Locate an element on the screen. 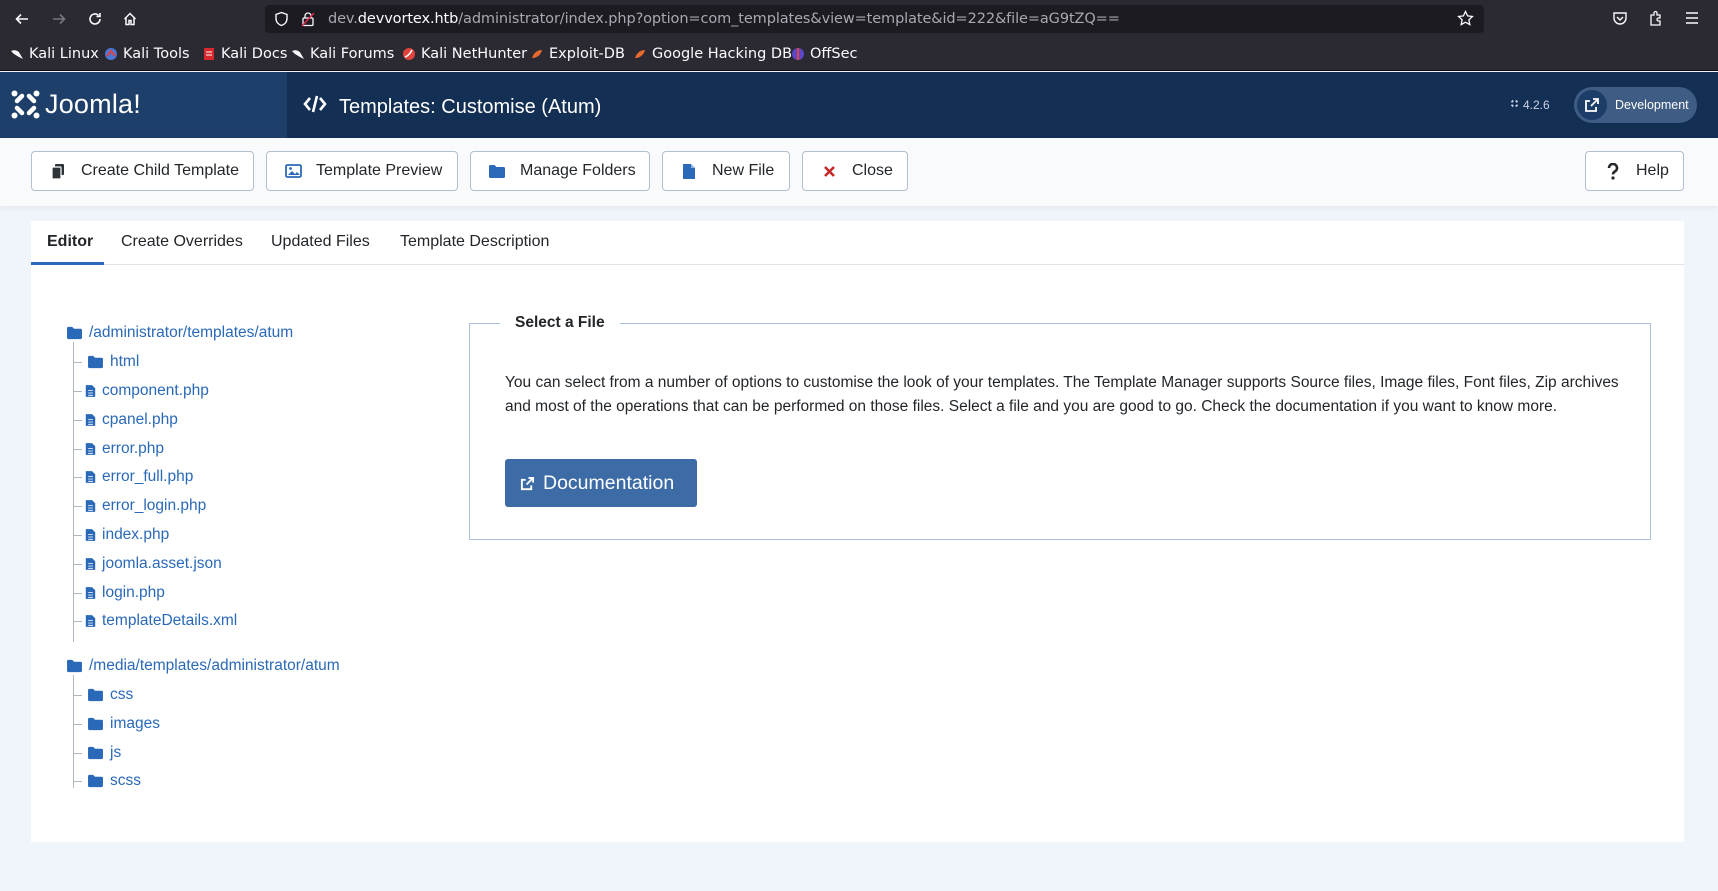 This screenshot has width=1718, height=891. bookmark-kali-linux: Kali Linux is located at coordinates (54, 54).